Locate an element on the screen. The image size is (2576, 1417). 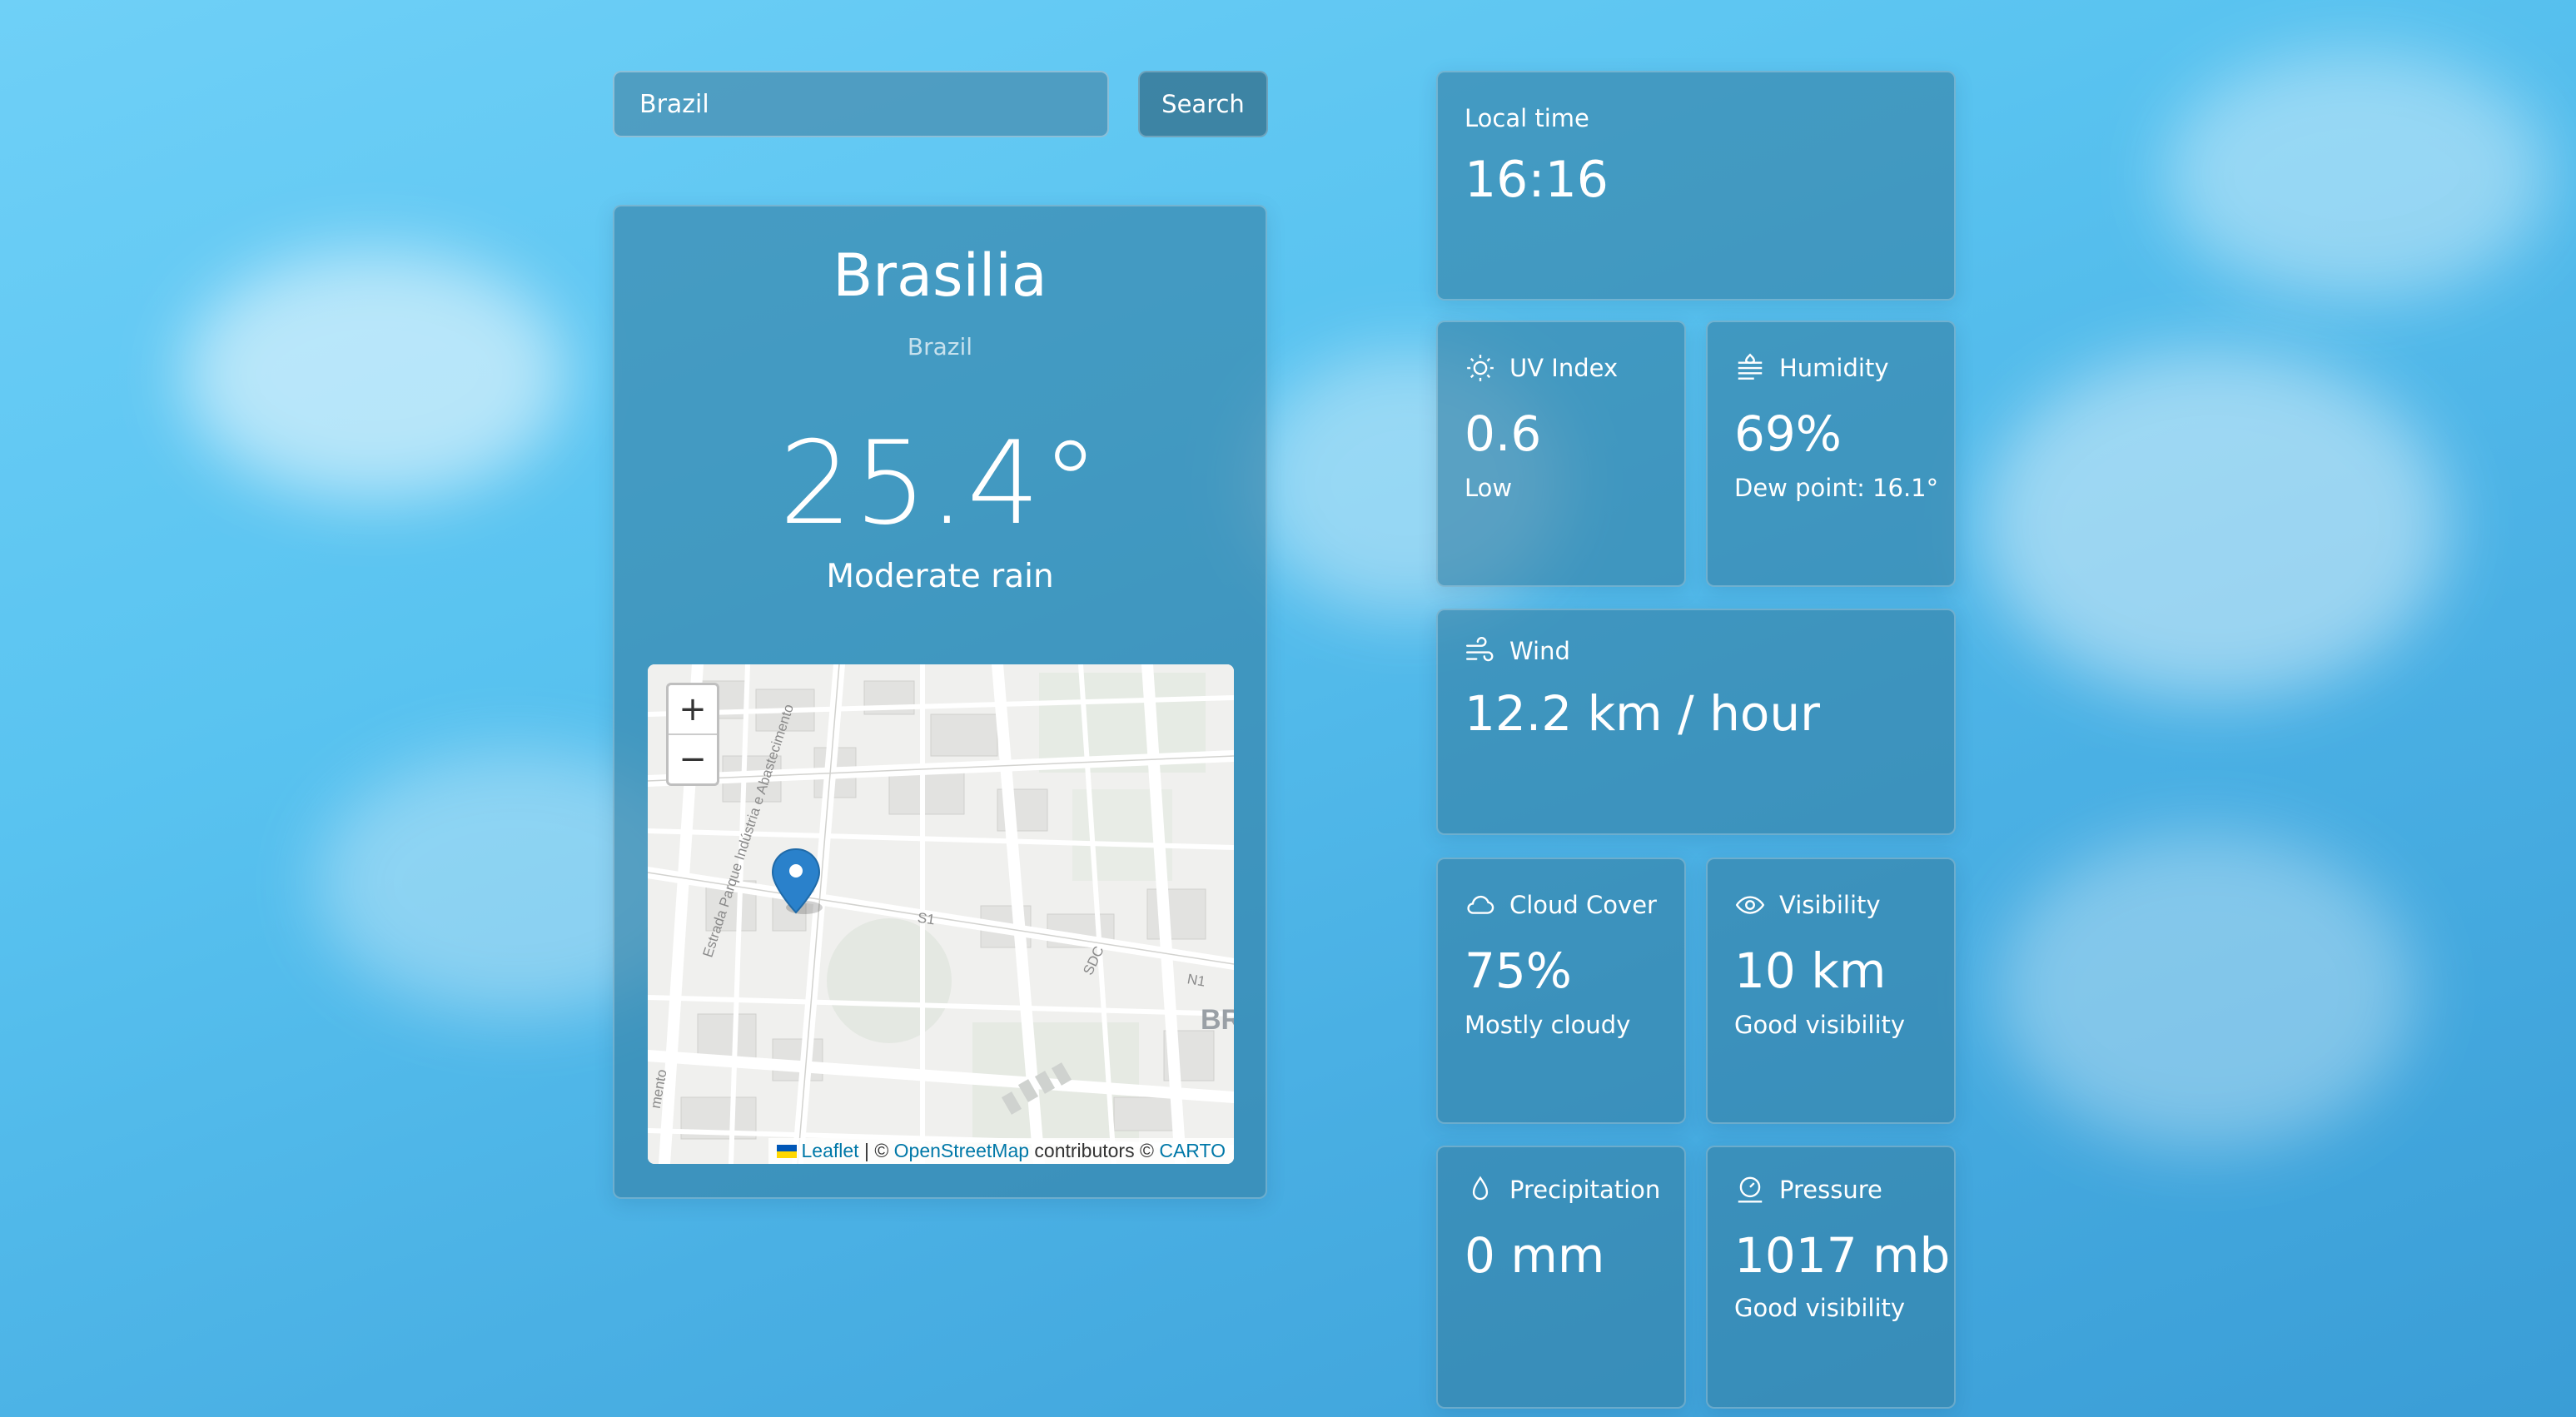
ukraine-flag-icon is located at coordinates (786, 1151).